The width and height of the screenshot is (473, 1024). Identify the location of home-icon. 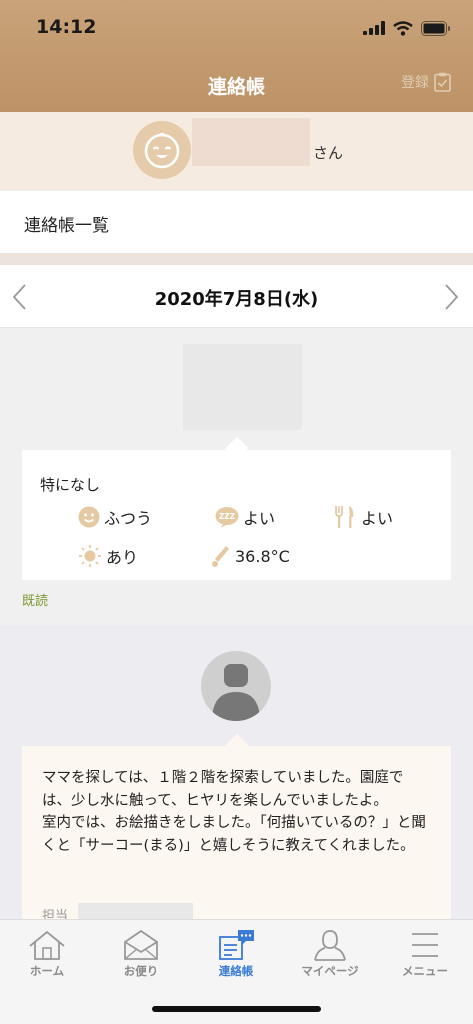
(47, 945).